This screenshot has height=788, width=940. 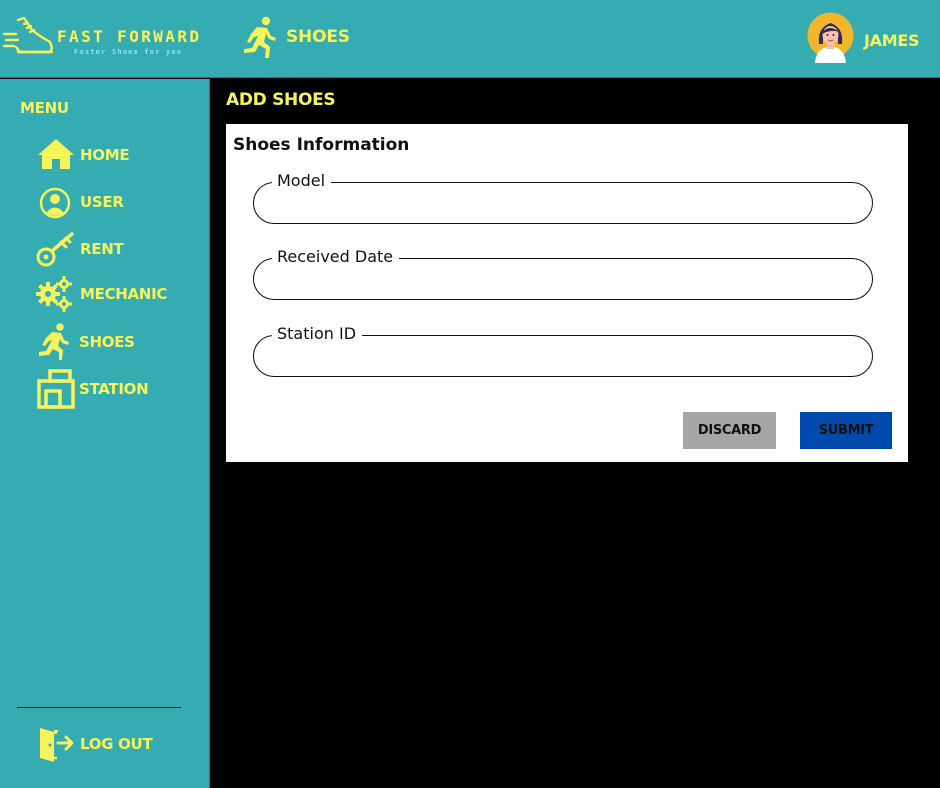 I want to click on user-name: JAMES, so click(x=892, y=40).